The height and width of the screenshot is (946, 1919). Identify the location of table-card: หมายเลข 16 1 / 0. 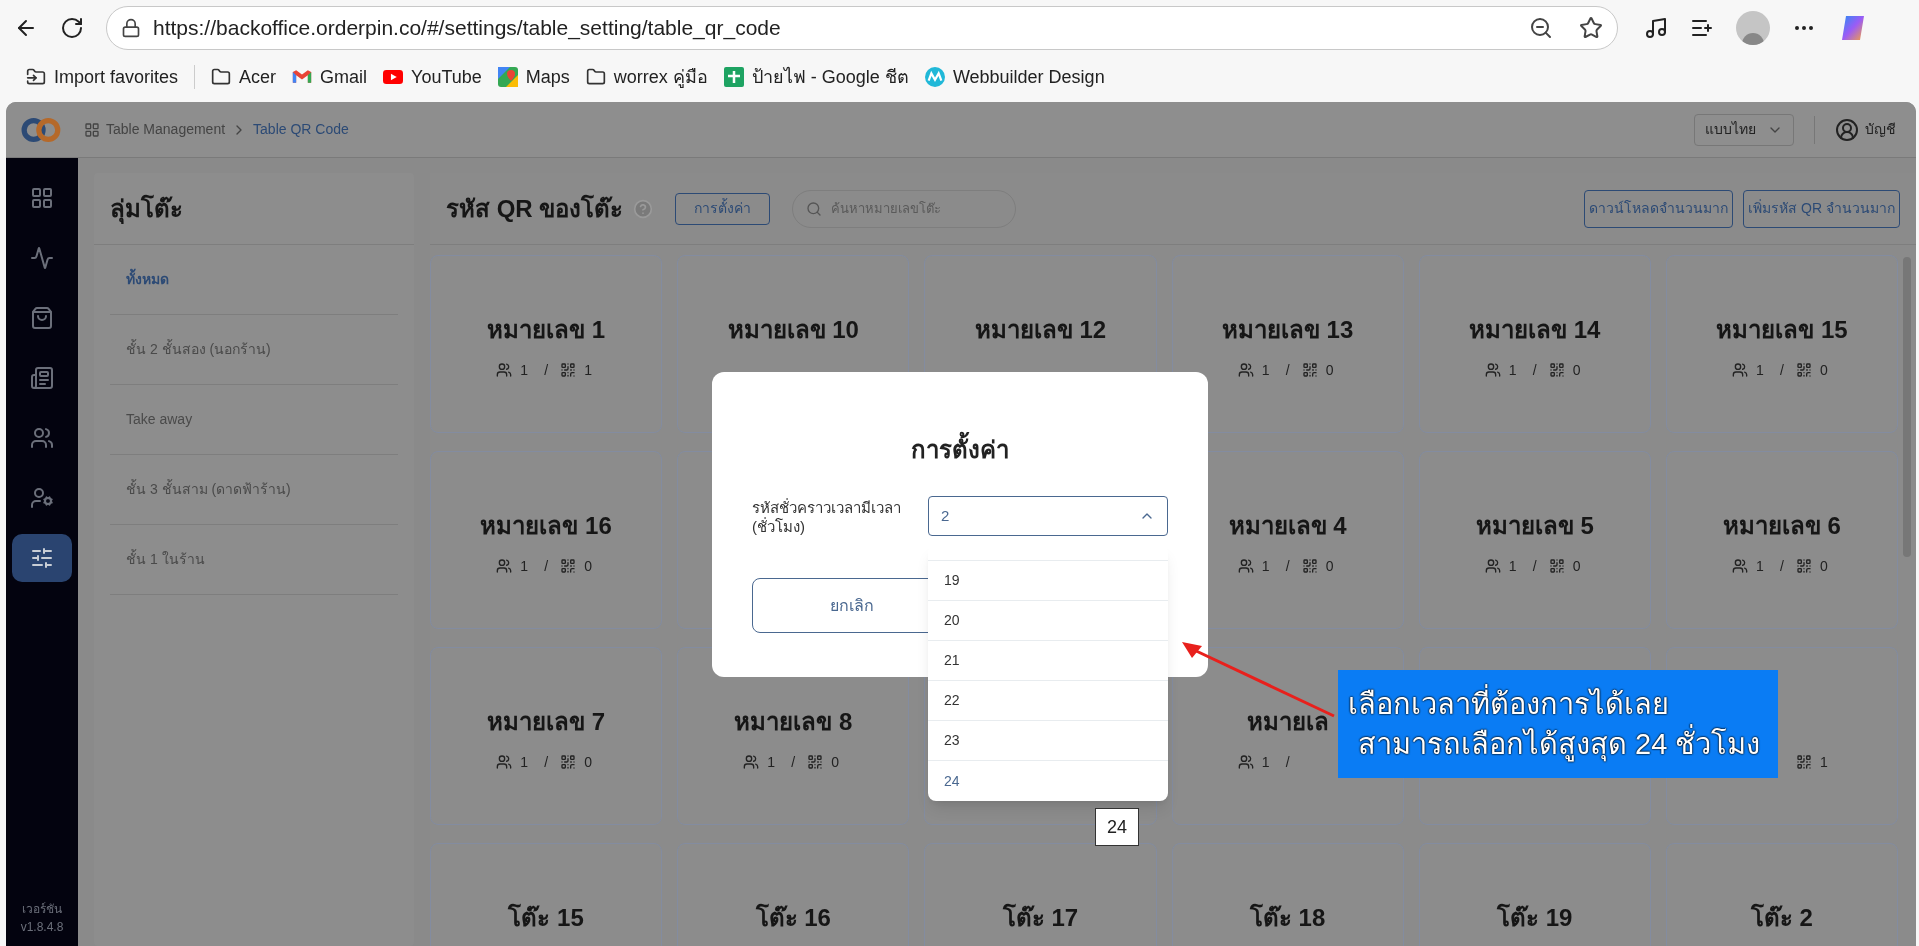
(546, 540).